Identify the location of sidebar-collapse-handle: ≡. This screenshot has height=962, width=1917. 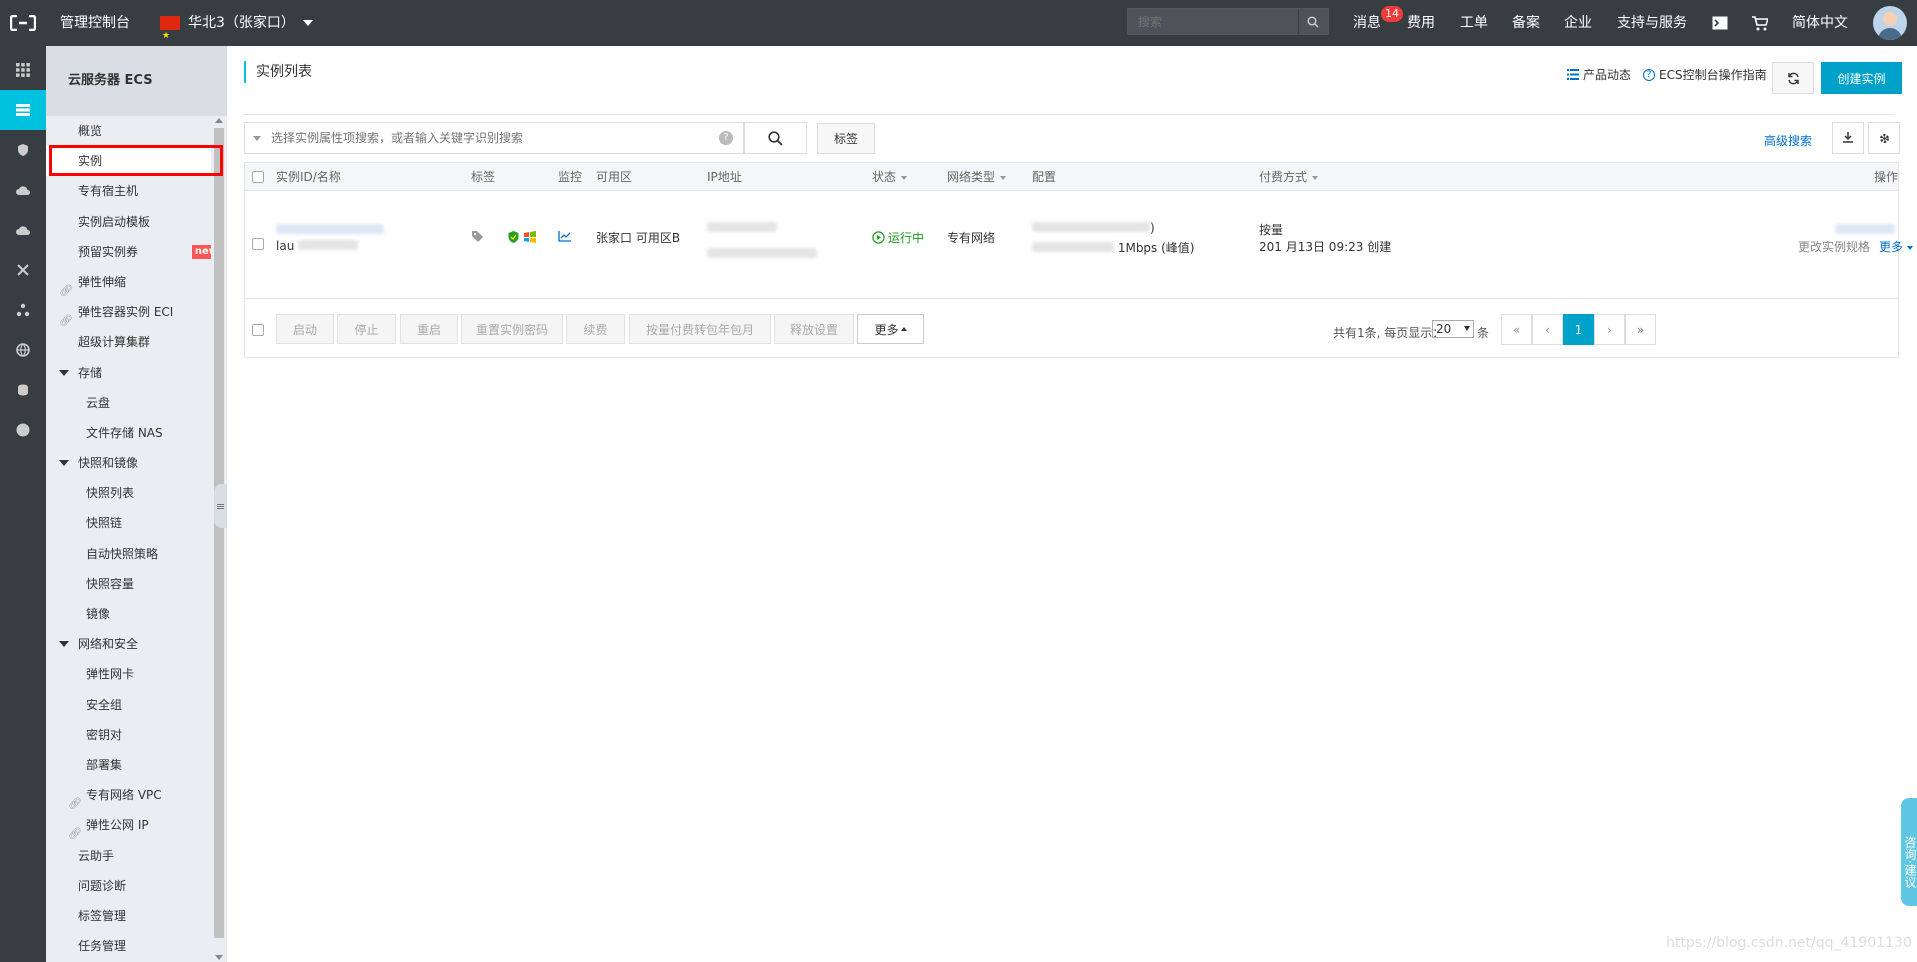
(220, 506).